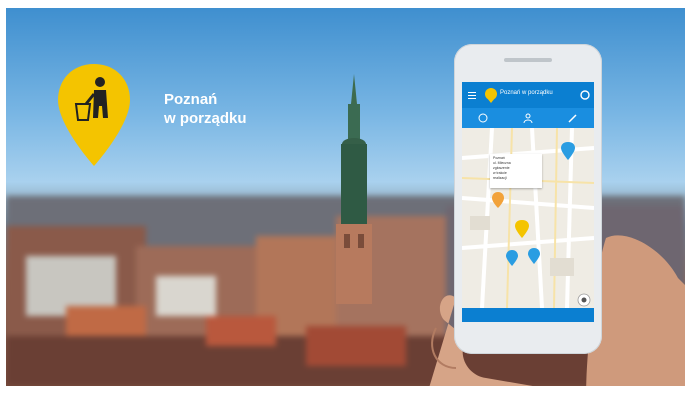 This screenshot has height=394, width=691. I want to click on person-icon, so click(528, 118).